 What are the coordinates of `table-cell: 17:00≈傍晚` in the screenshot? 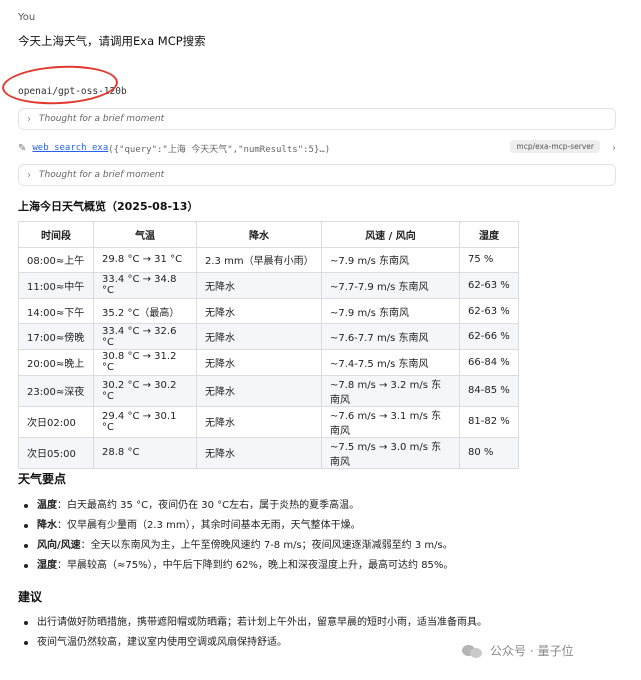 It's located at (56, 336).